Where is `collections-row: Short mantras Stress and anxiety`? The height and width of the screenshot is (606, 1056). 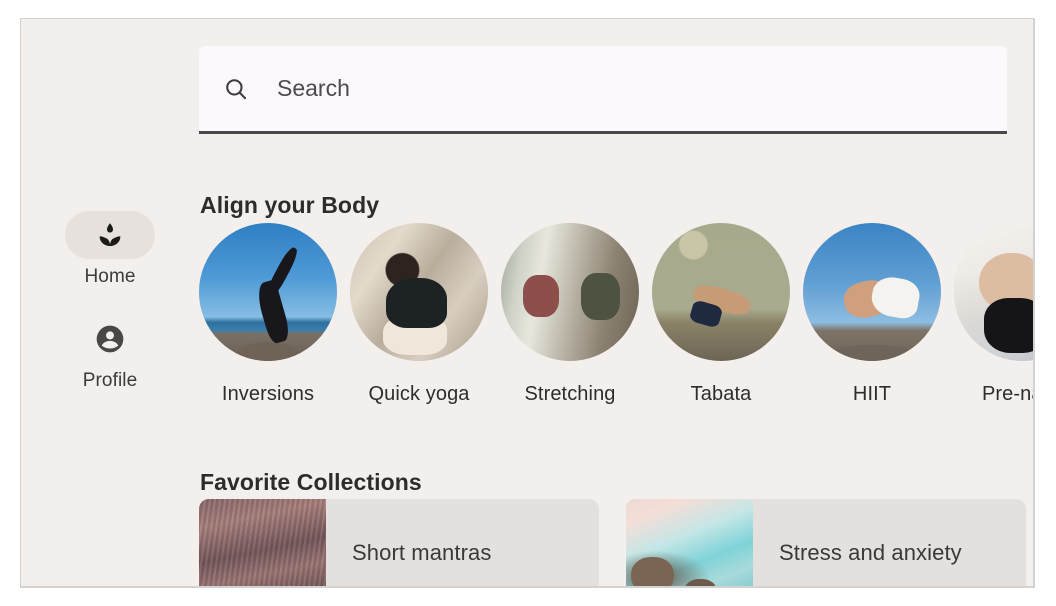
collections-row: Short mantras Stress and anxiety is located at coordinates (616, 542).